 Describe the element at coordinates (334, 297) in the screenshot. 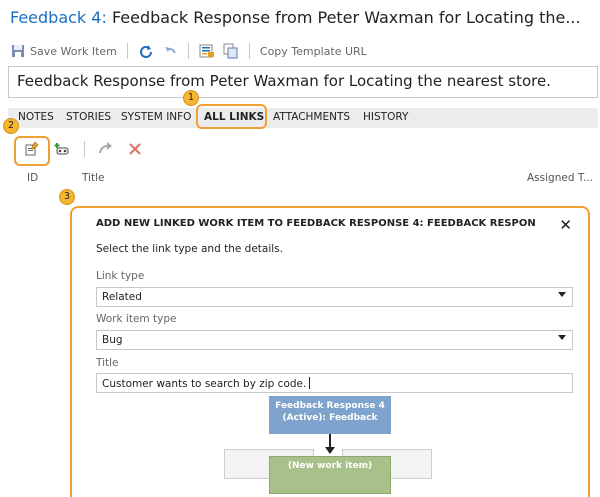

I see `link-type-select: Related` at that location.